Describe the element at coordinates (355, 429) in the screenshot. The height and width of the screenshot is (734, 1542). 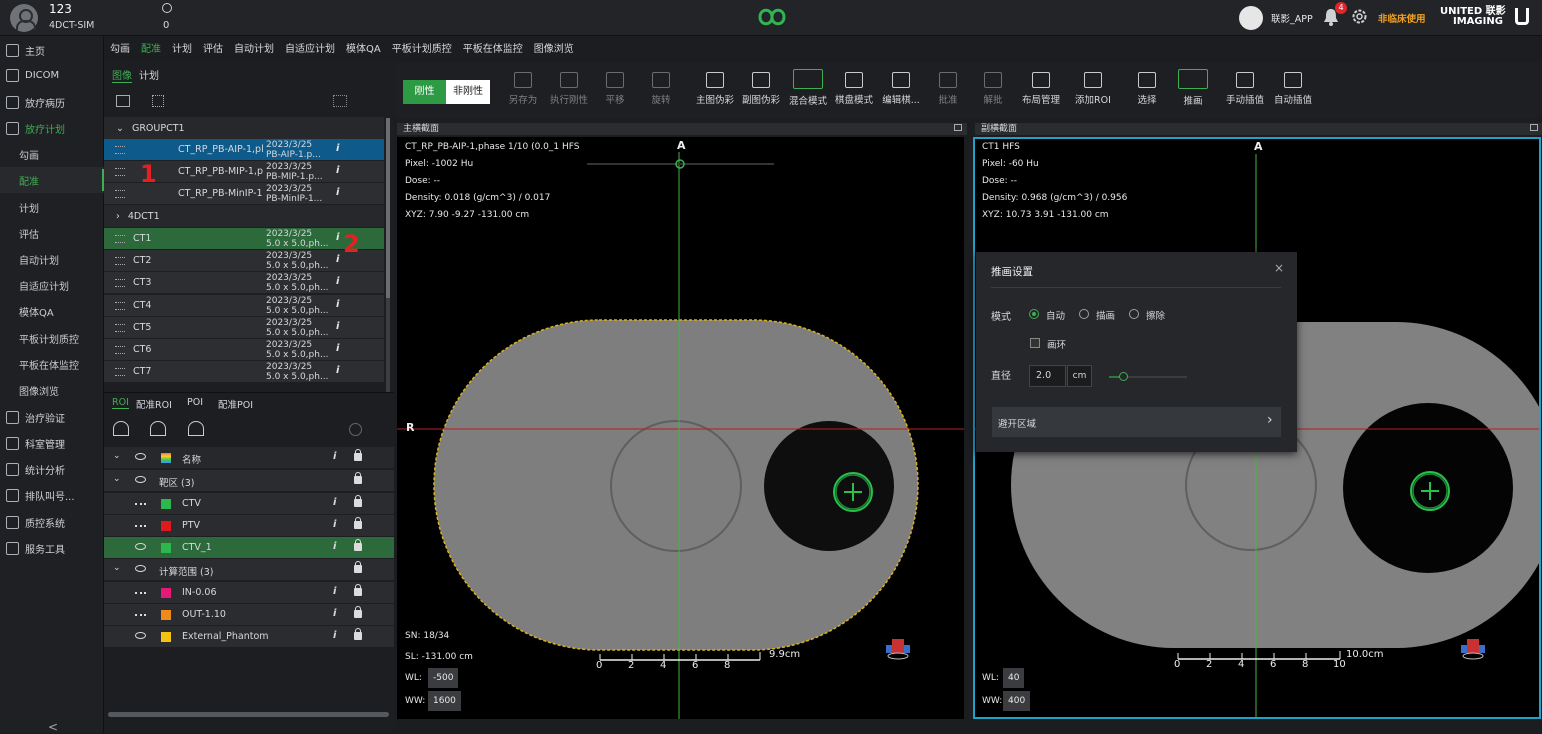
I see `refresh-icon` at that location.